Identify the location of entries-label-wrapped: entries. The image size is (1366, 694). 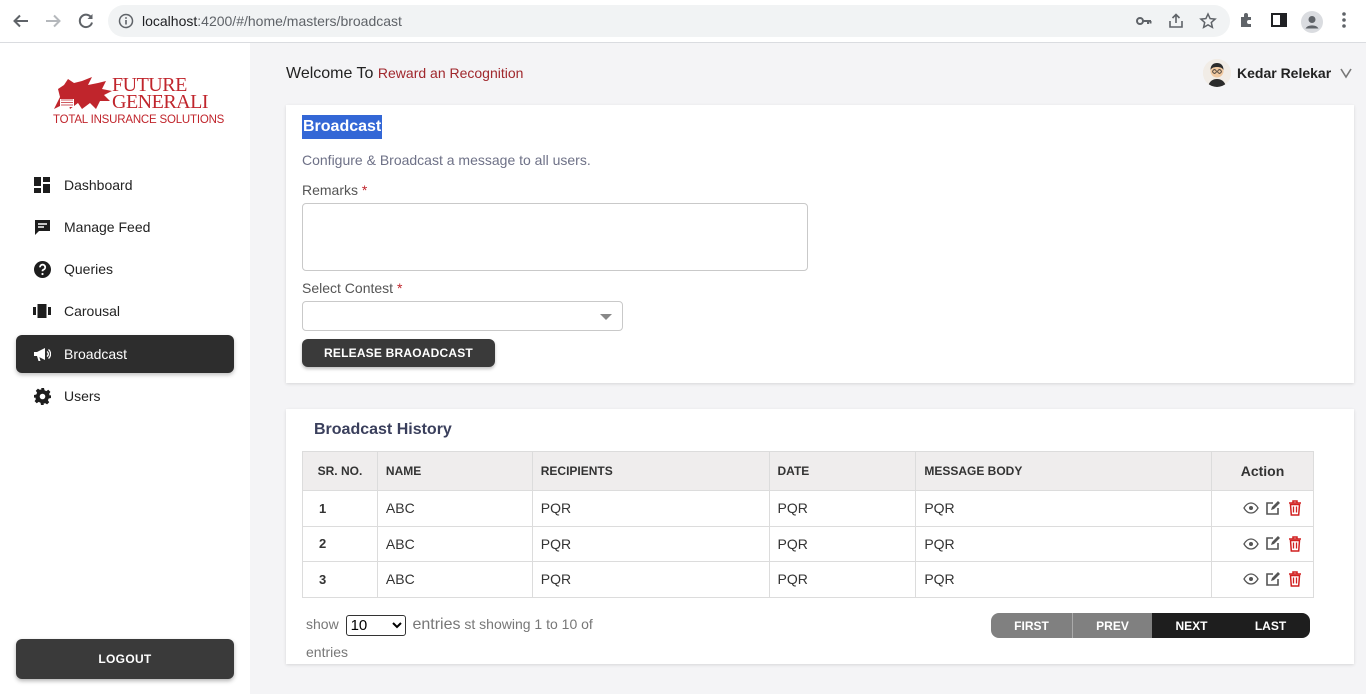
(327, 652).